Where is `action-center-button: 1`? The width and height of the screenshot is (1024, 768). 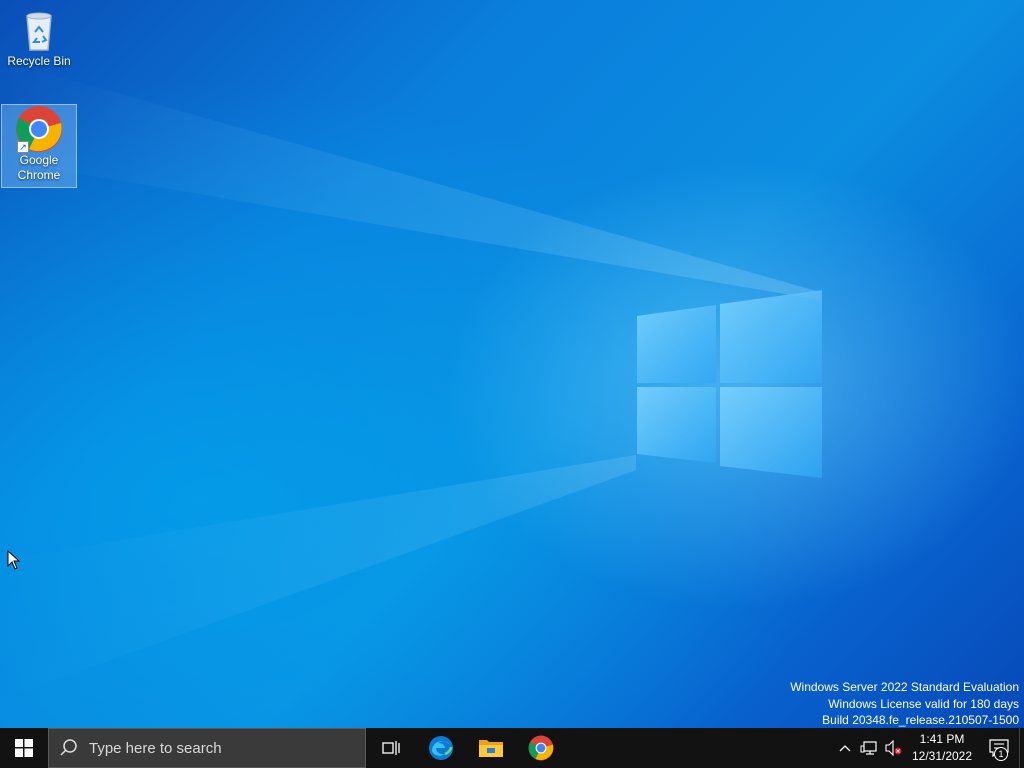 action-center-button: 1 is located at coordinates (999, 748).